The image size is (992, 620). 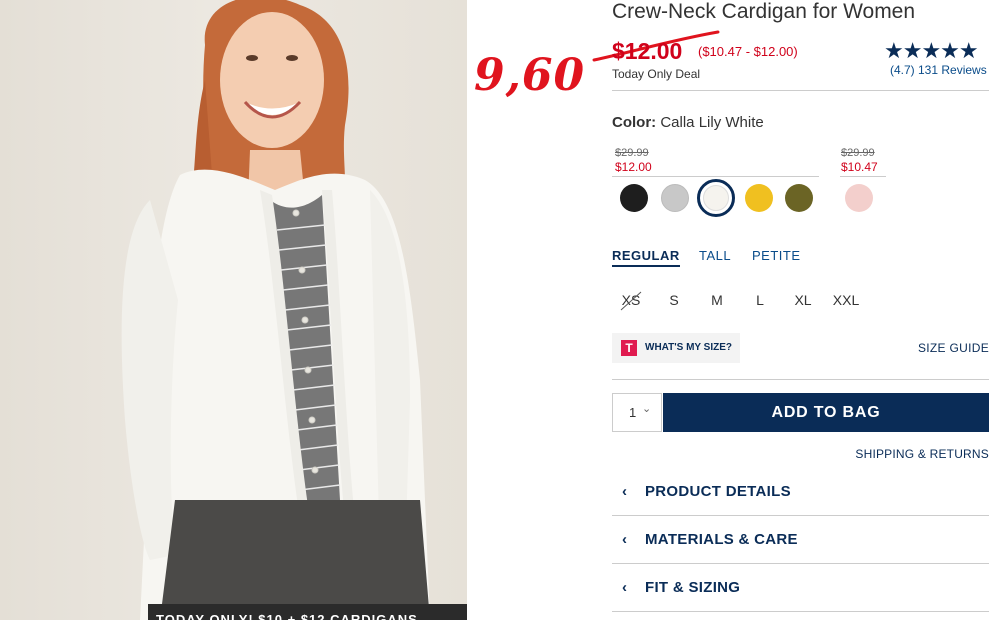 I want to click on swatch-price-group: $29.99 $10.47, so click(x=859, y=160).